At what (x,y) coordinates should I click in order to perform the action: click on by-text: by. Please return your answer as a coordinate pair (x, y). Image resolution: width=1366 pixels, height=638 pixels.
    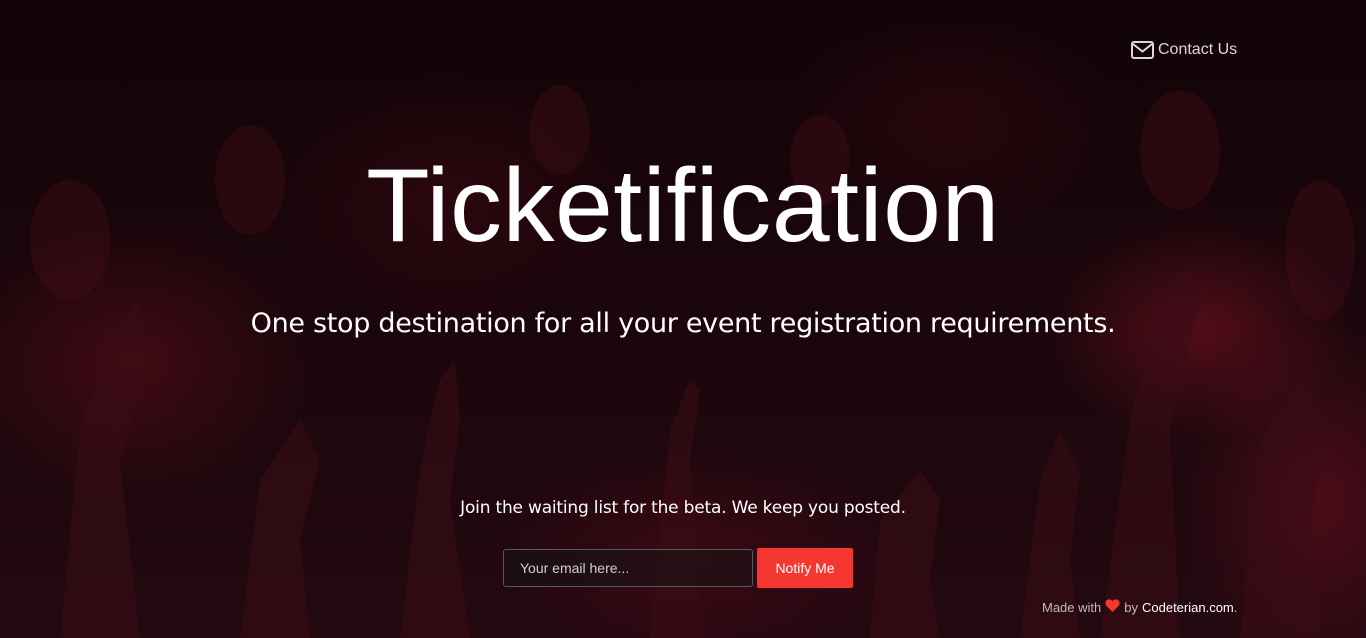
    Looking at the image, I should click on (1131, 607).